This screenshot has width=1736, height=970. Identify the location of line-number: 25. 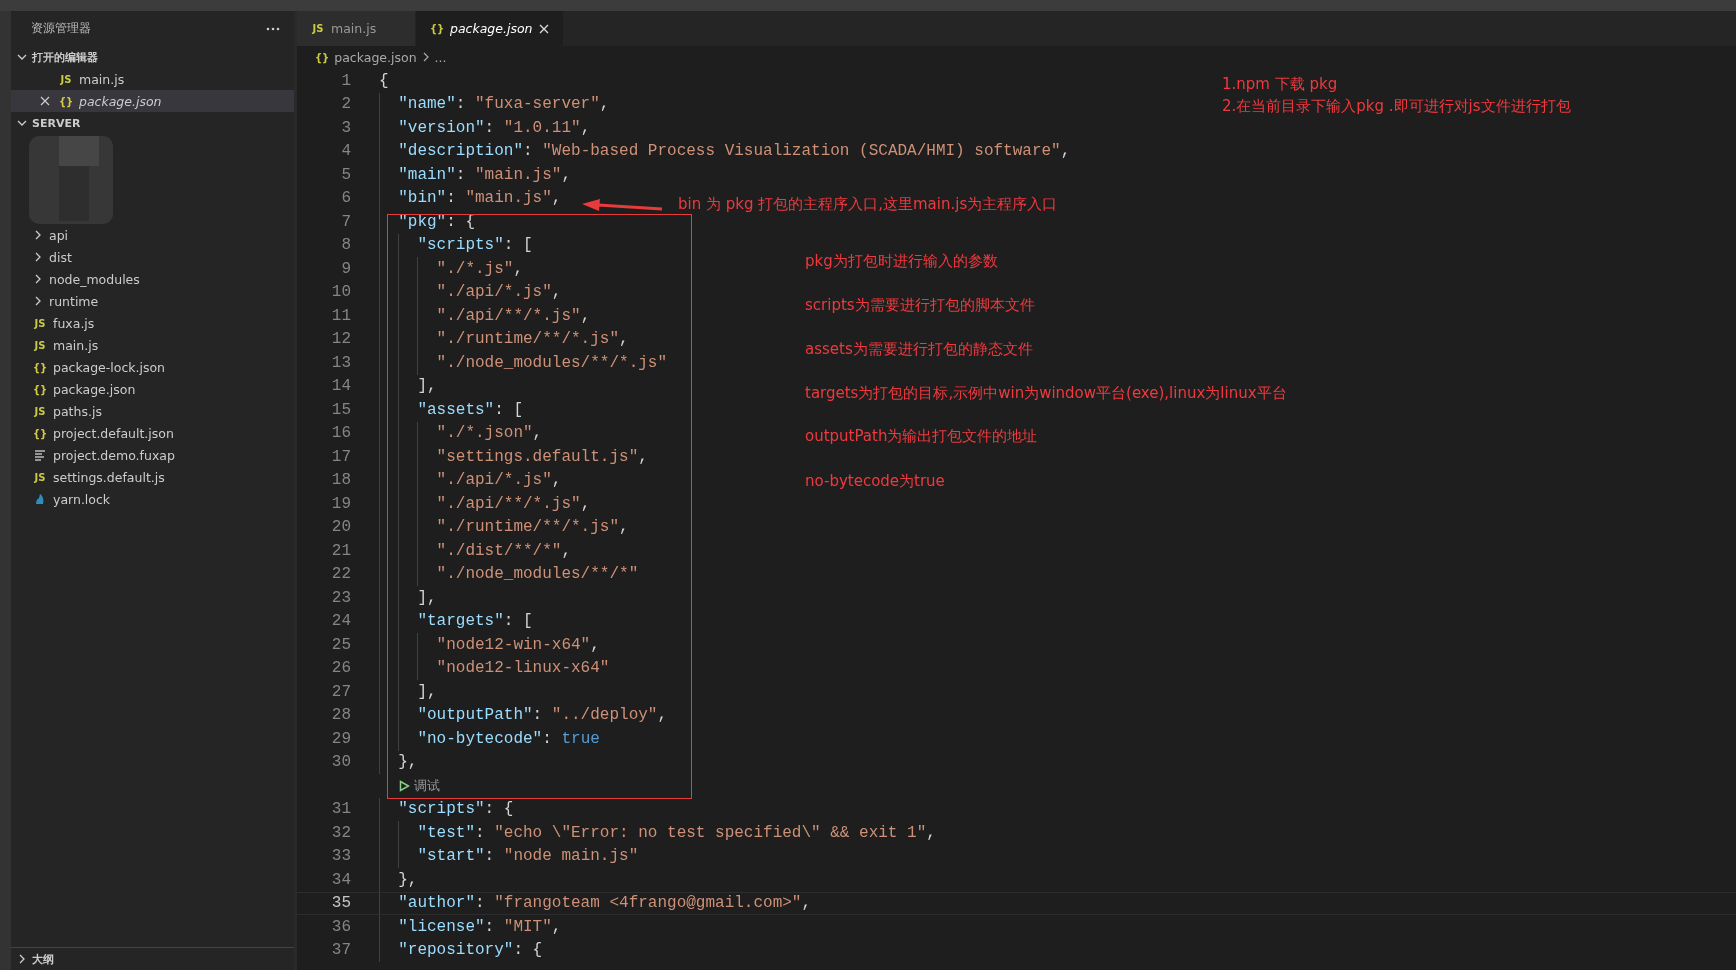
(340, 644).